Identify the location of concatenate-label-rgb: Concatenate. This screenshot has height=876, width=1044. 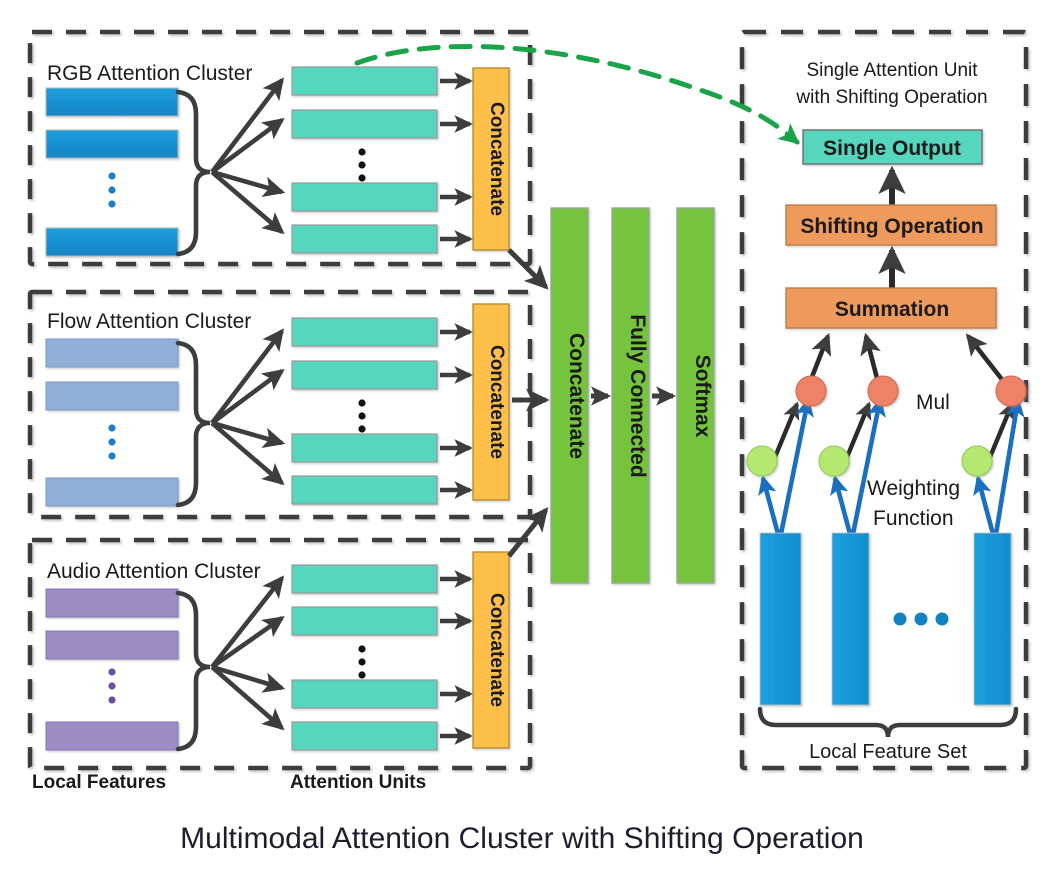
(496, 159).